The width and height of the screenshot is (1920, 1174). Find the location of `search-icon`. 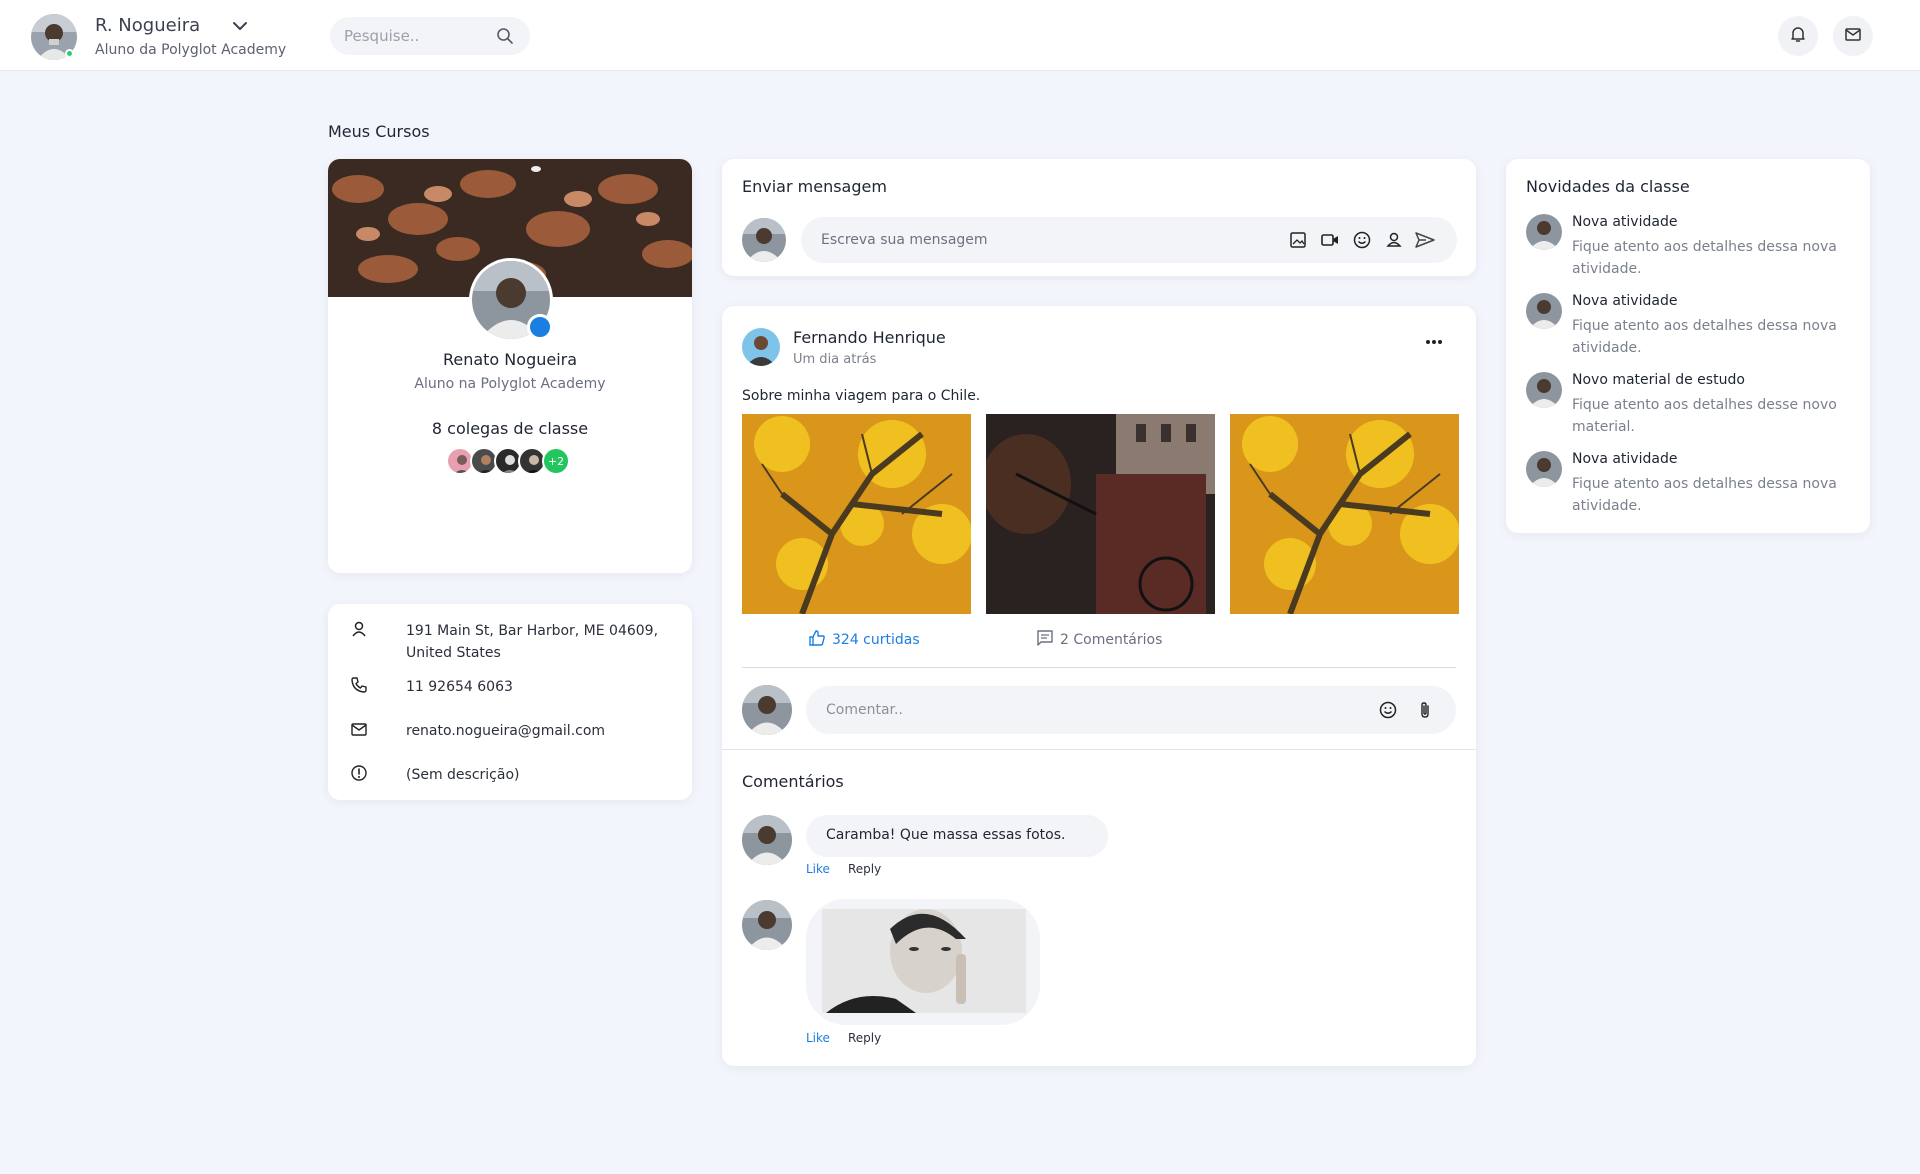

search-icon is located at coordinates (505, 36).